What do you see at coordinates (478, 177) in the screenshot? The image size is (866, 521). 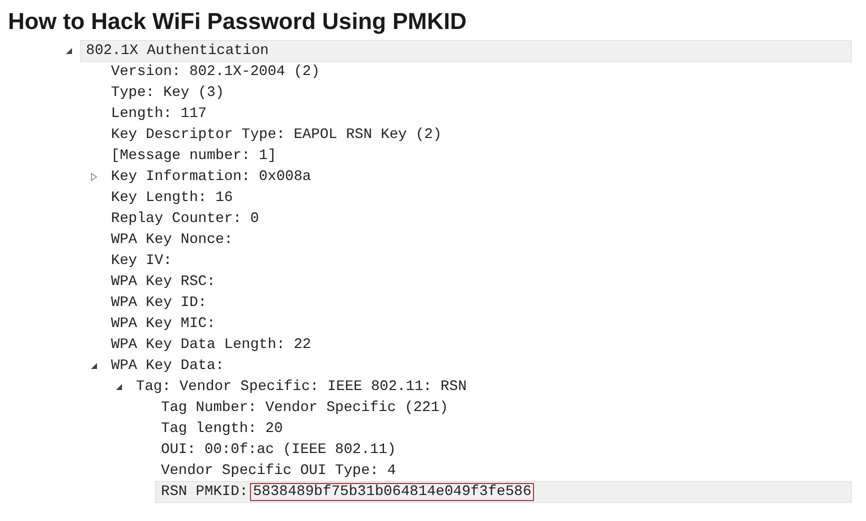 I see `tree-row: Key Information: 0x008a` at bounding box center [478, 177].